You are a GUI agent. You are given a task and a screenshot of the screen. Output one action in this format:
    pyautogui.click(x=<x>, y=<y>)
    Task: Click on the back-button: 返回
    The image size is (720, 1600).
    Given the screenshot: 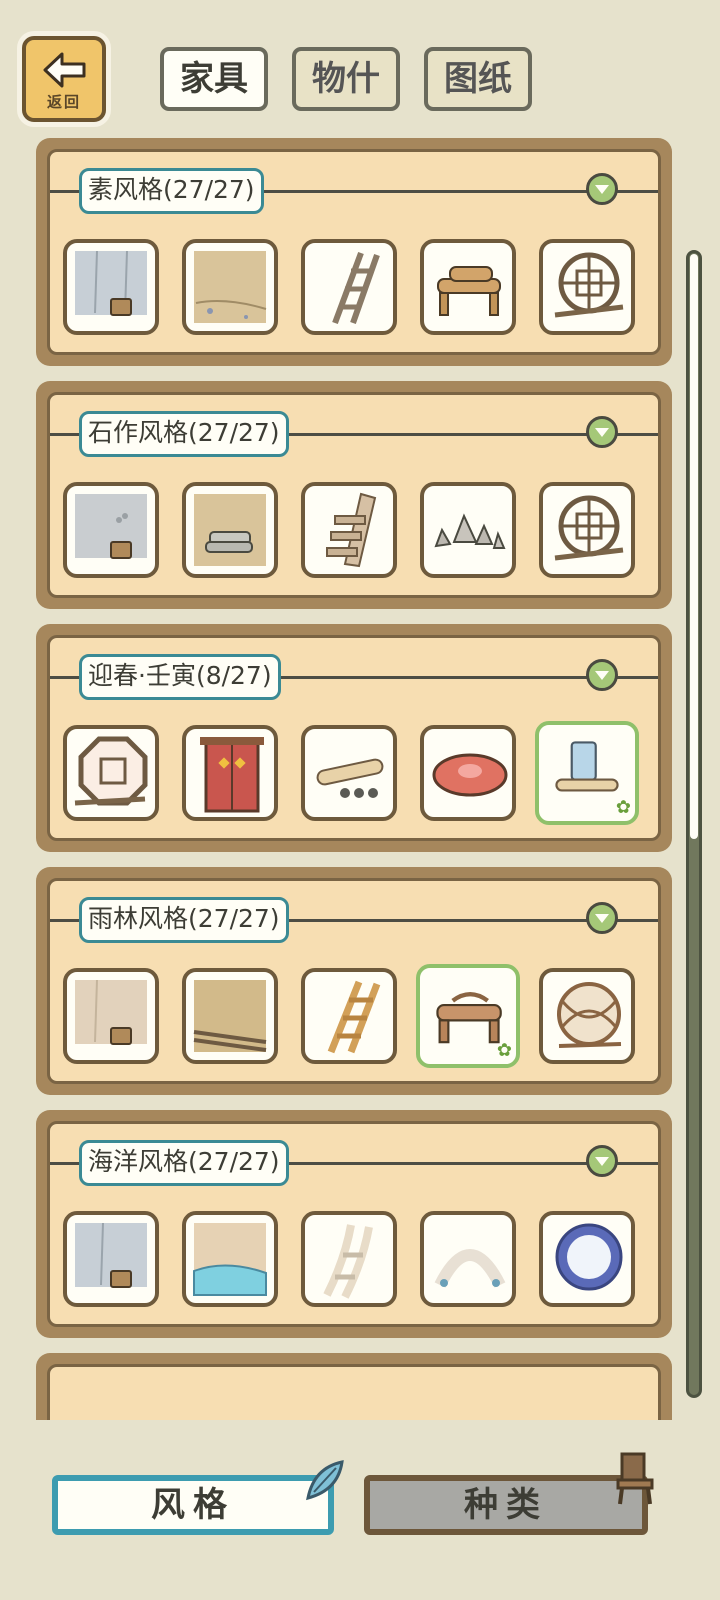 What is the action you would take?
    pyautogui.click(x=64, y=79)
    